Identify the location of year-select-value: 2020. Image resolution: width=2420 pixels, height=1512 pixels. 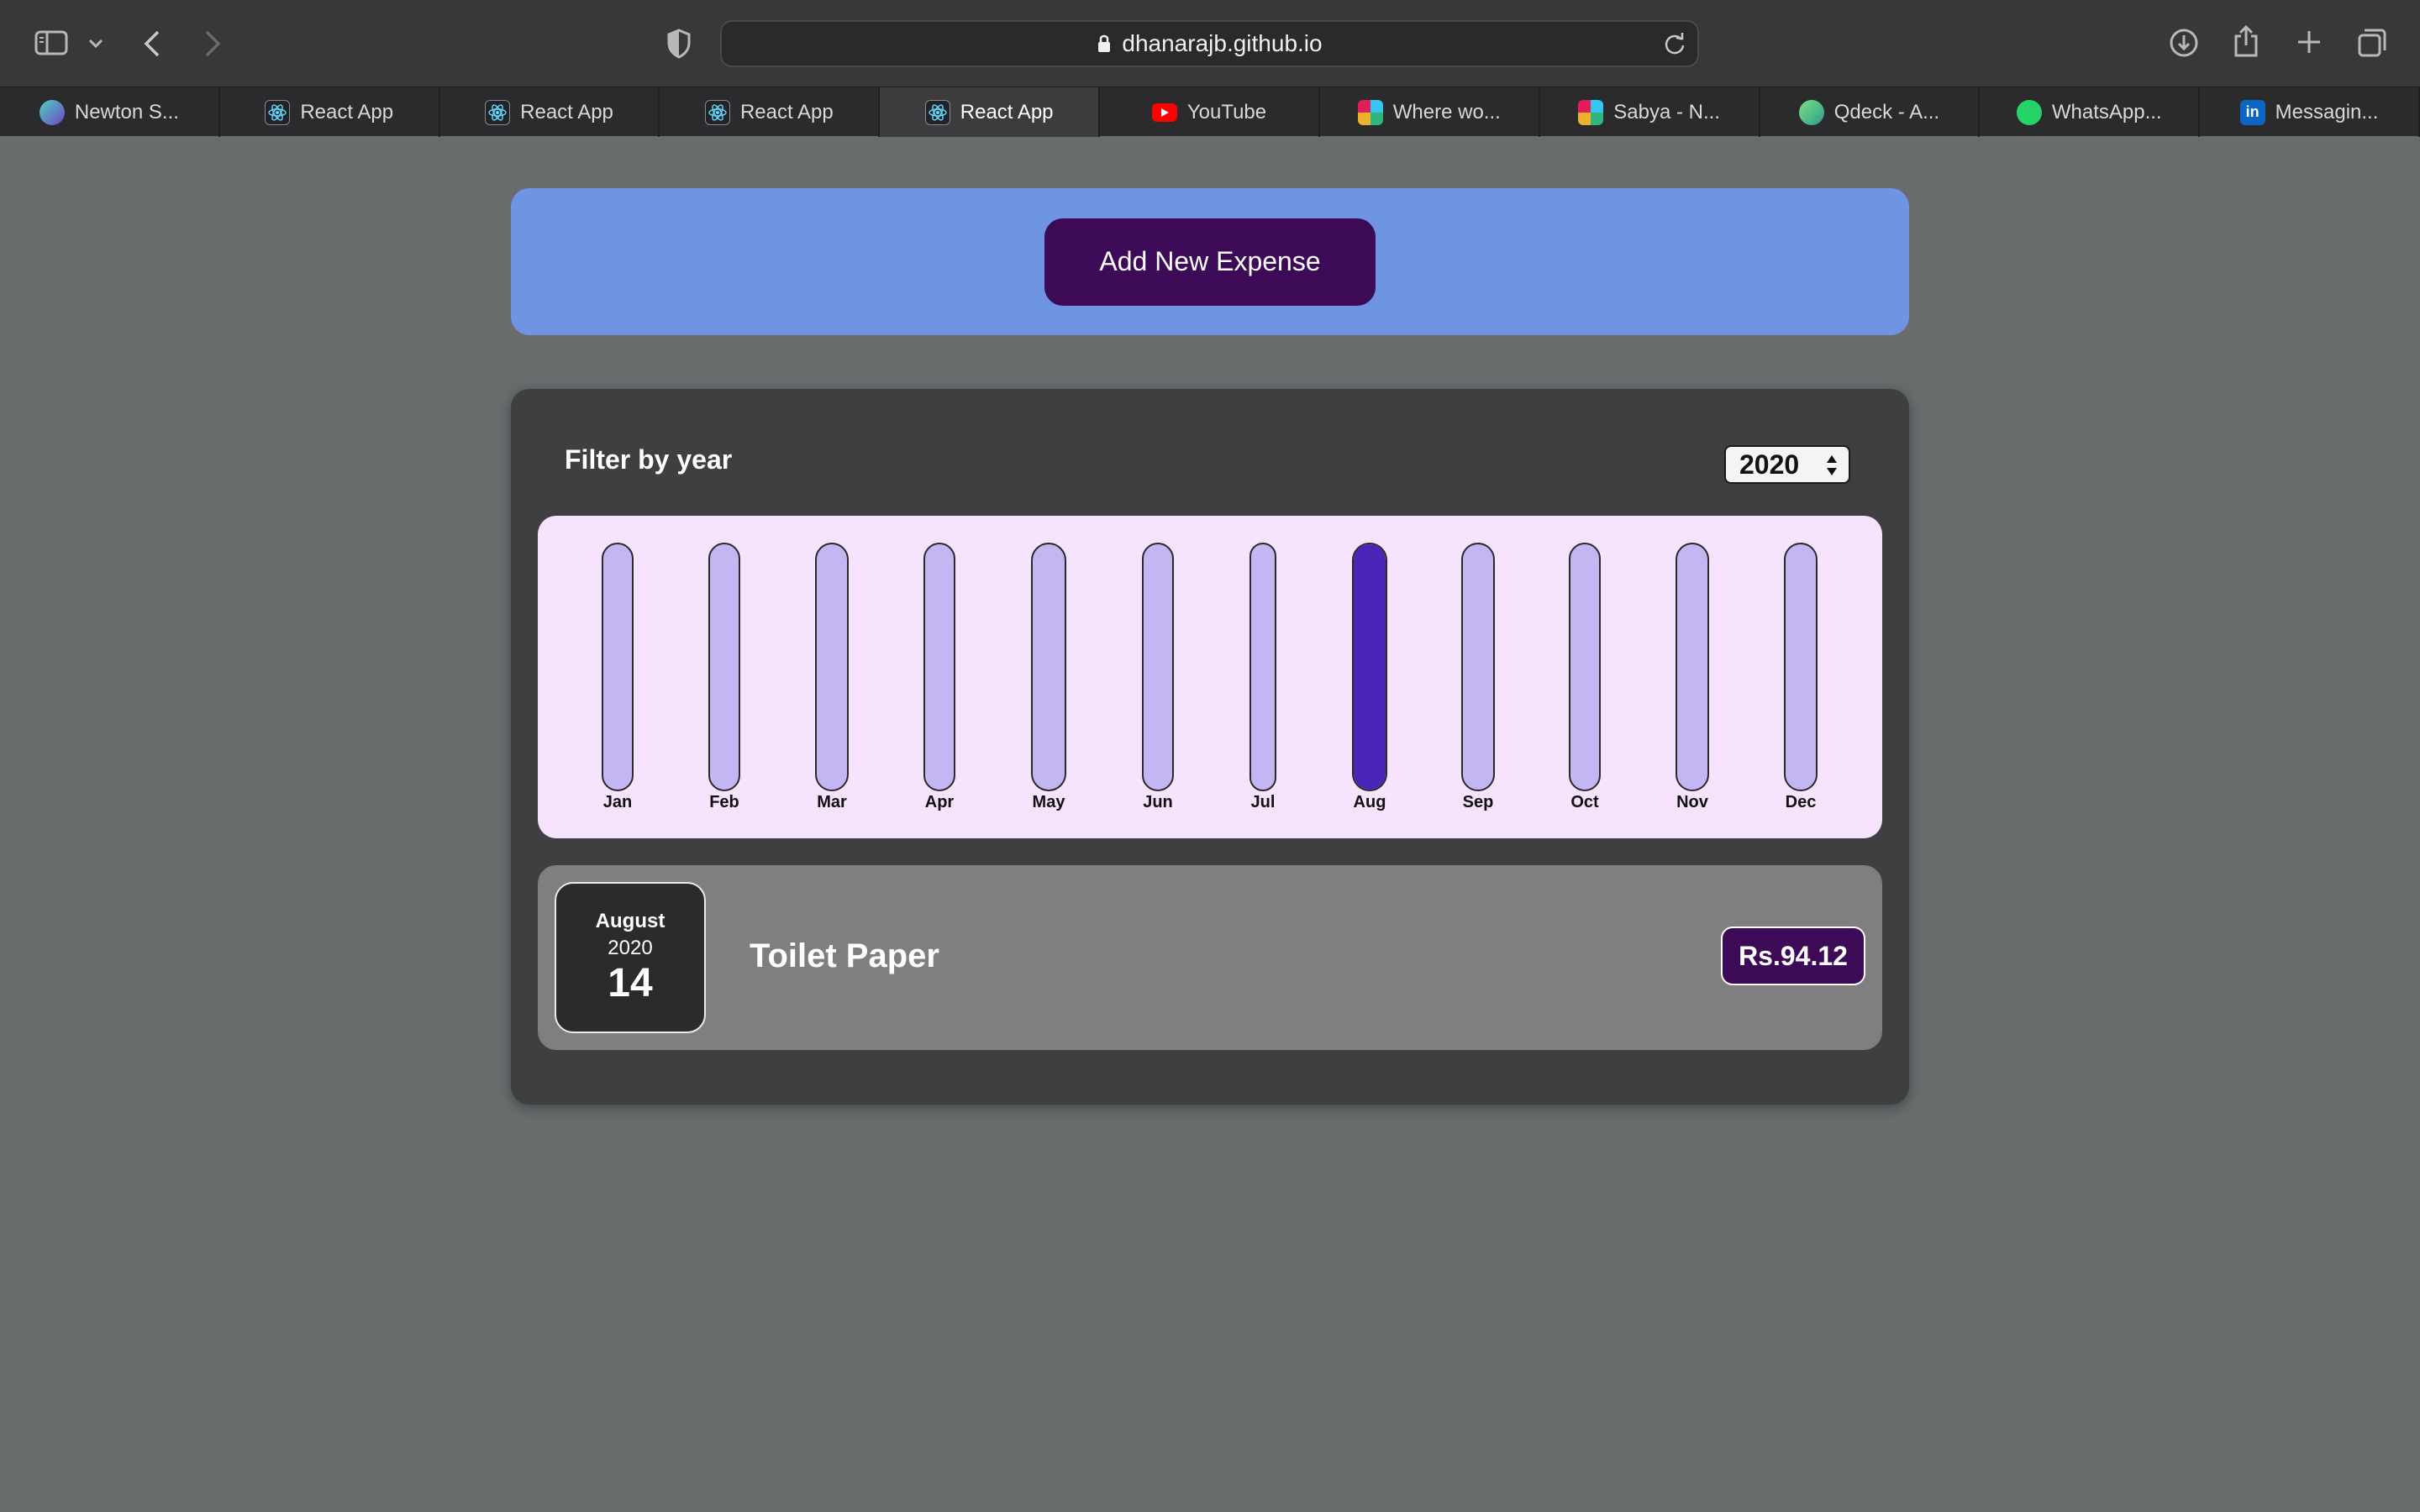
(1769, 464).